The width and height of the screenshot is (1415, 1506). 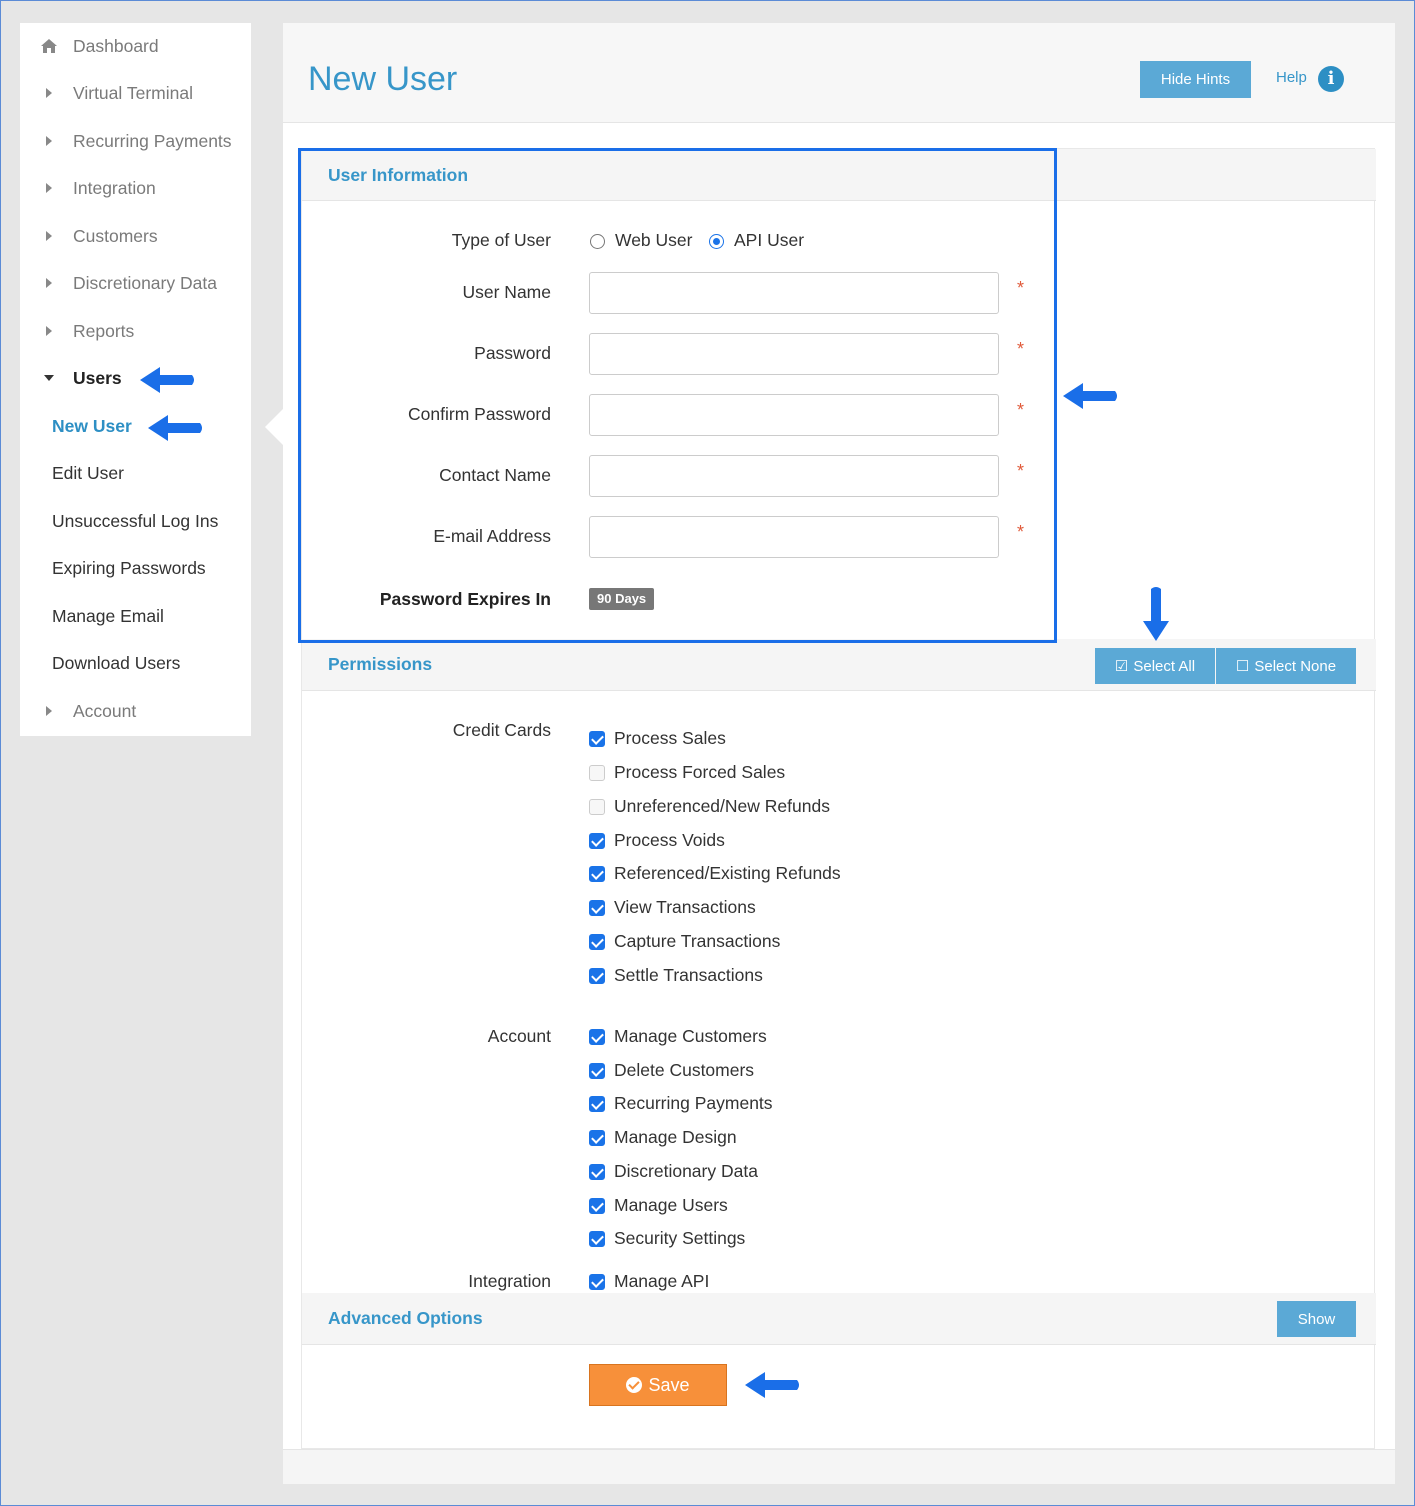 I want to click on show-advanced-button: Show, so click(x=1316, y=1319).